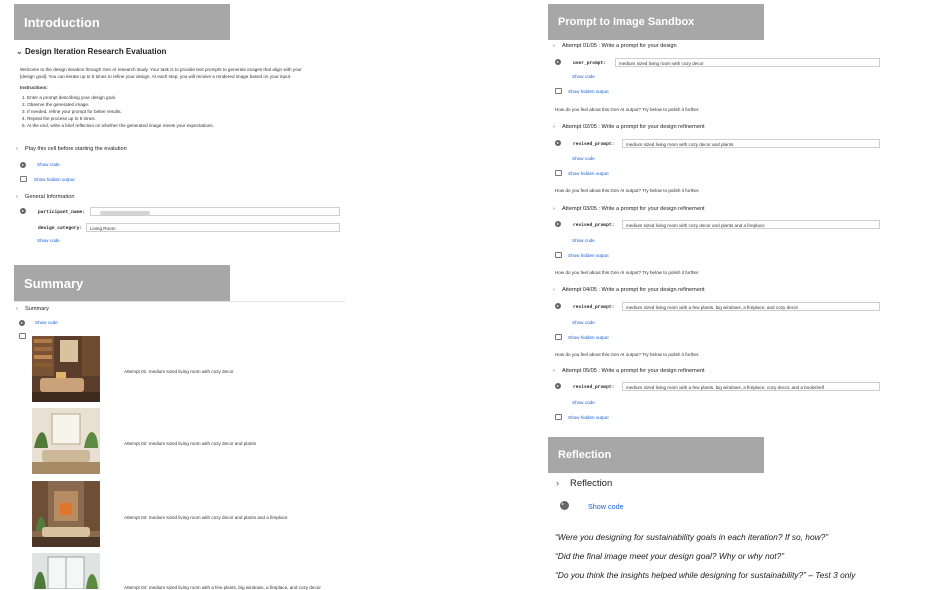 The height and width of the screenshot is (590, 925). Describe the element at coordinates (626, 22) in the screenshot. I see `sandbox-banner-title: Prompt to Image Sandbox` at that location.